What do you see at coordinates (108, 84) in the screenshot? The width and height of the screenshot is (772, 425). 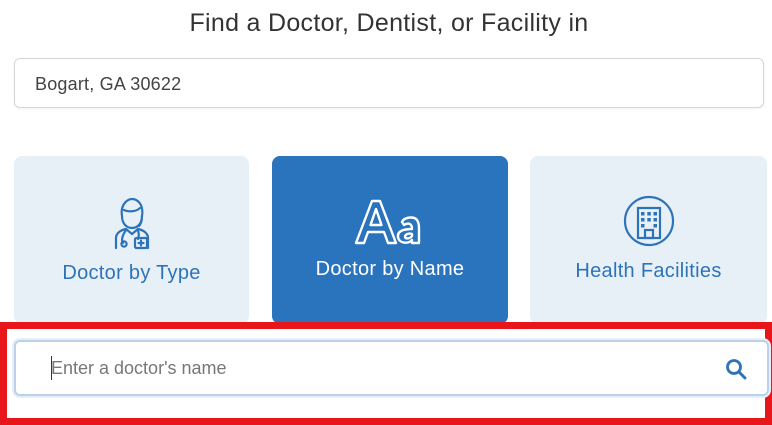 I see `location-value: Bogart, GA 30622` at bounding box center [108, 84].